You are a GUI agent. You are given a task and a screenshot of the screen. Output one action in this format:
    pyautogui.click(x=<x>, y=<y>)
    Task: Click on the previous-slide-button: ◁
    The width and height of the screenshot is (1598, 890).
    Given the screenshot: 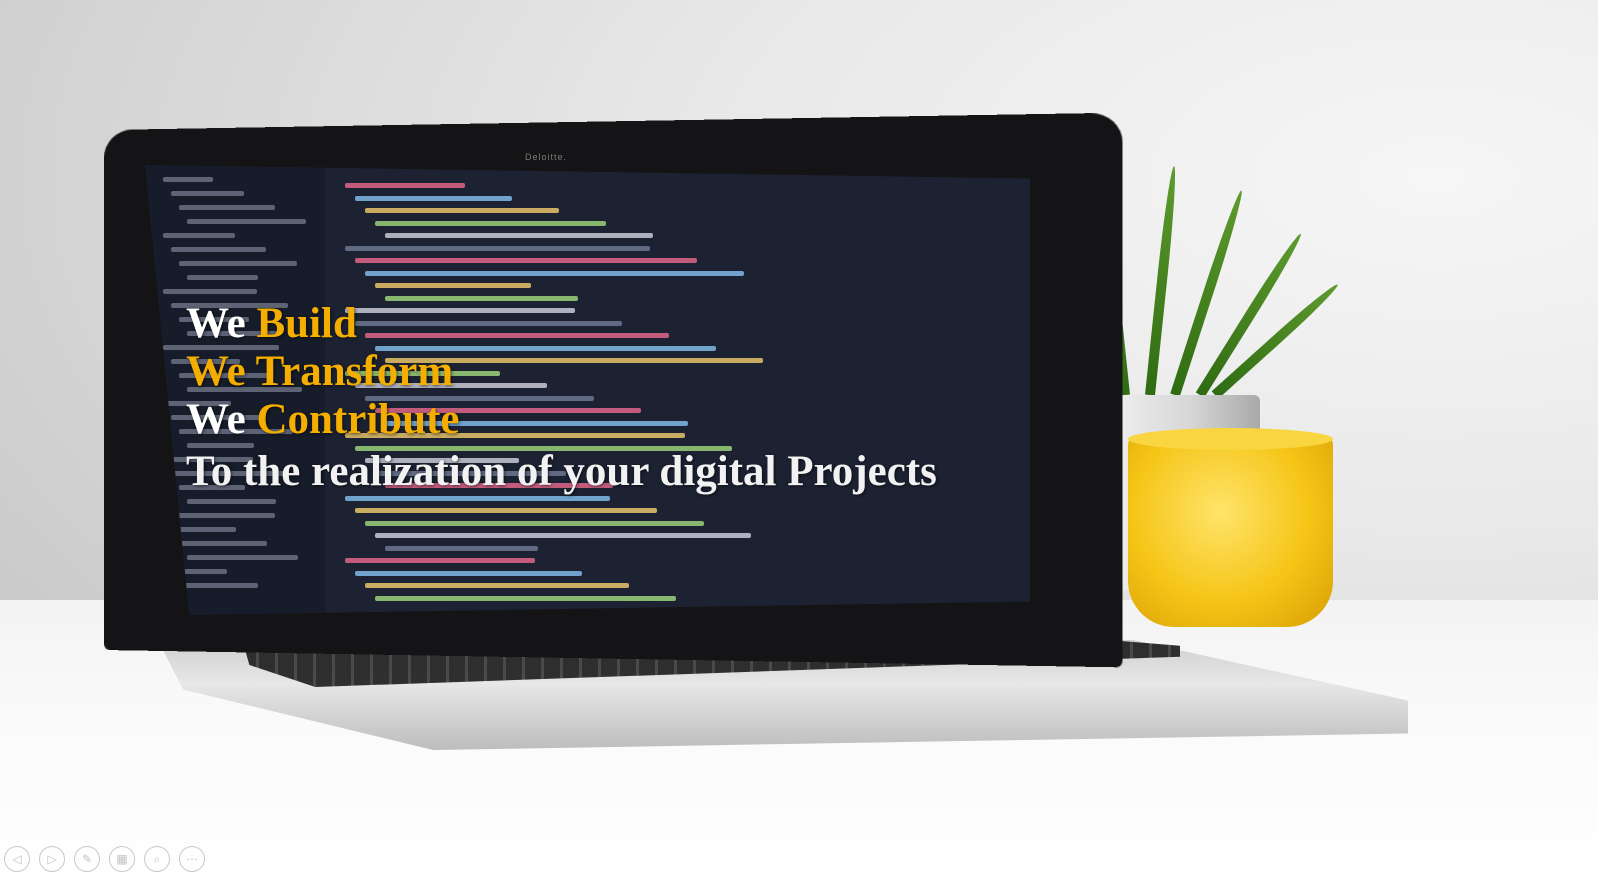 What is the action you would take?
    pyautogui.click(x=17, y=859)
    